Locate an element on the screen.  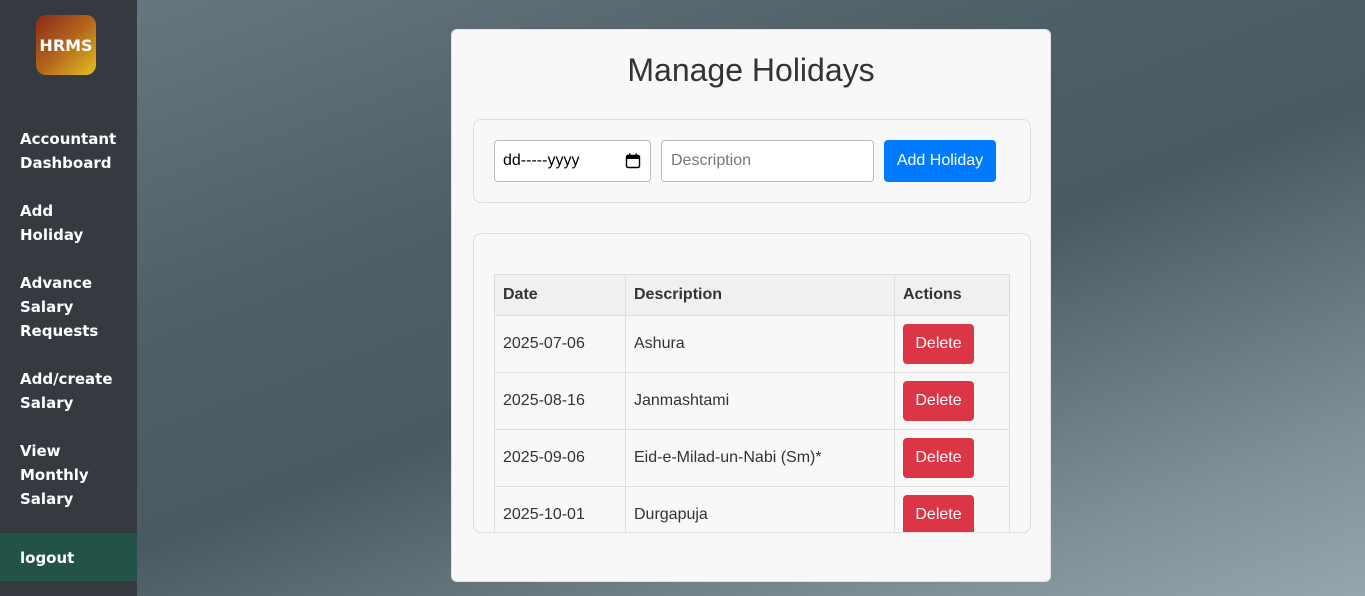
sidebar-item-view-monthly-salary: View Monthly Salary is located at coordinates (68, 475).